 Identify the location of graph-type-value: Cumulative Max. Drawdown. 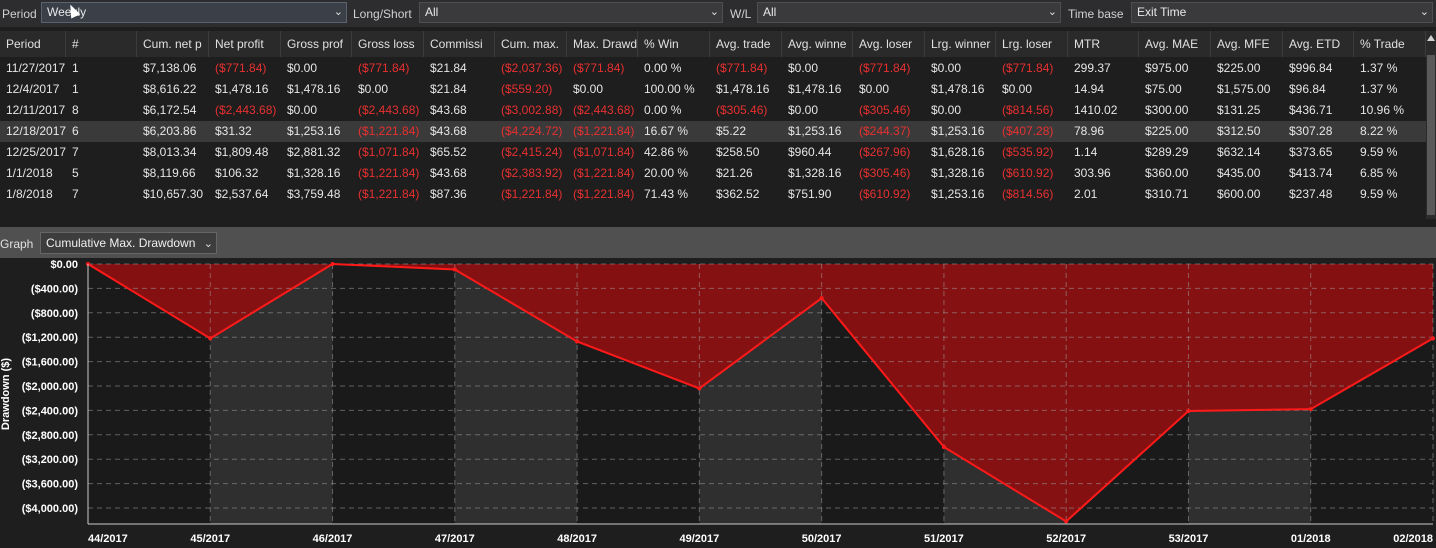
(121, 243).